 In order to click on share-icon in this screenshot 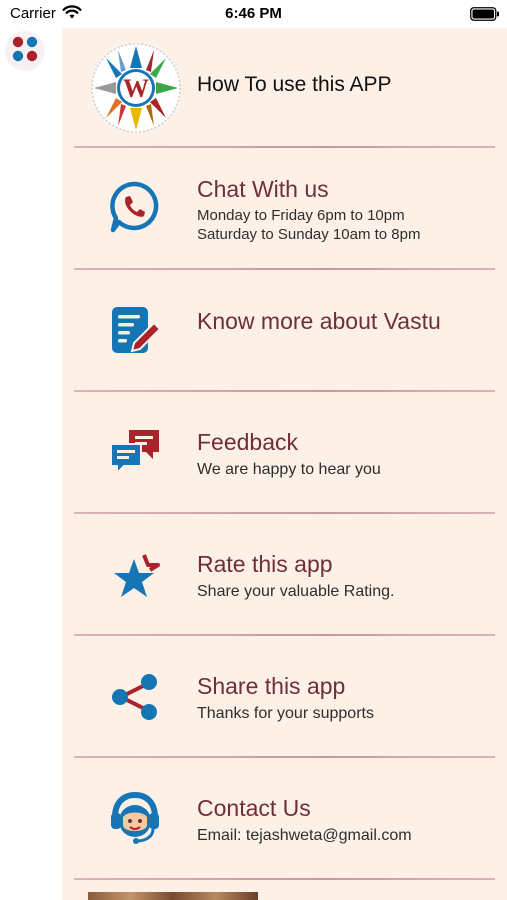, I will do `click(135, 699)`.